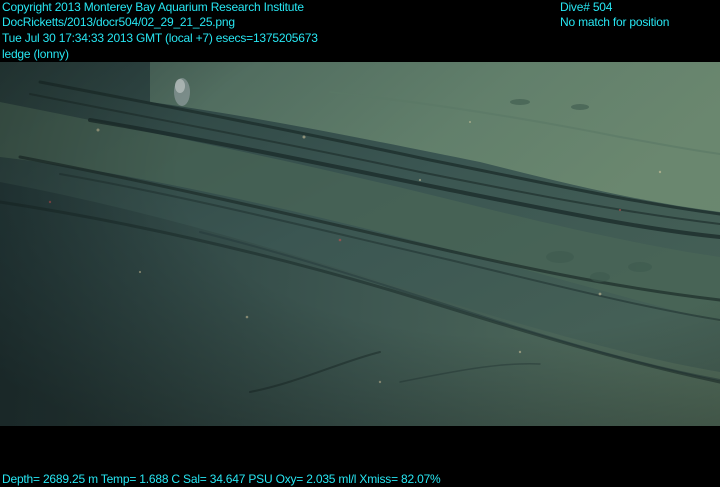 The image size is (720, 487). I want to click on annotation-label: ledge (lonny), so click(35, 54).